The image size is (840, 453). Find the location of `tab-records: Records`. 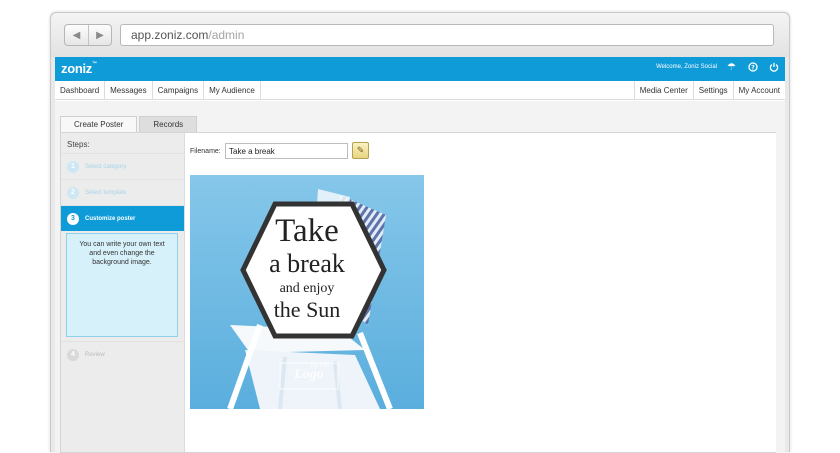

tab-records: Records is located at coordinates (168, 124).